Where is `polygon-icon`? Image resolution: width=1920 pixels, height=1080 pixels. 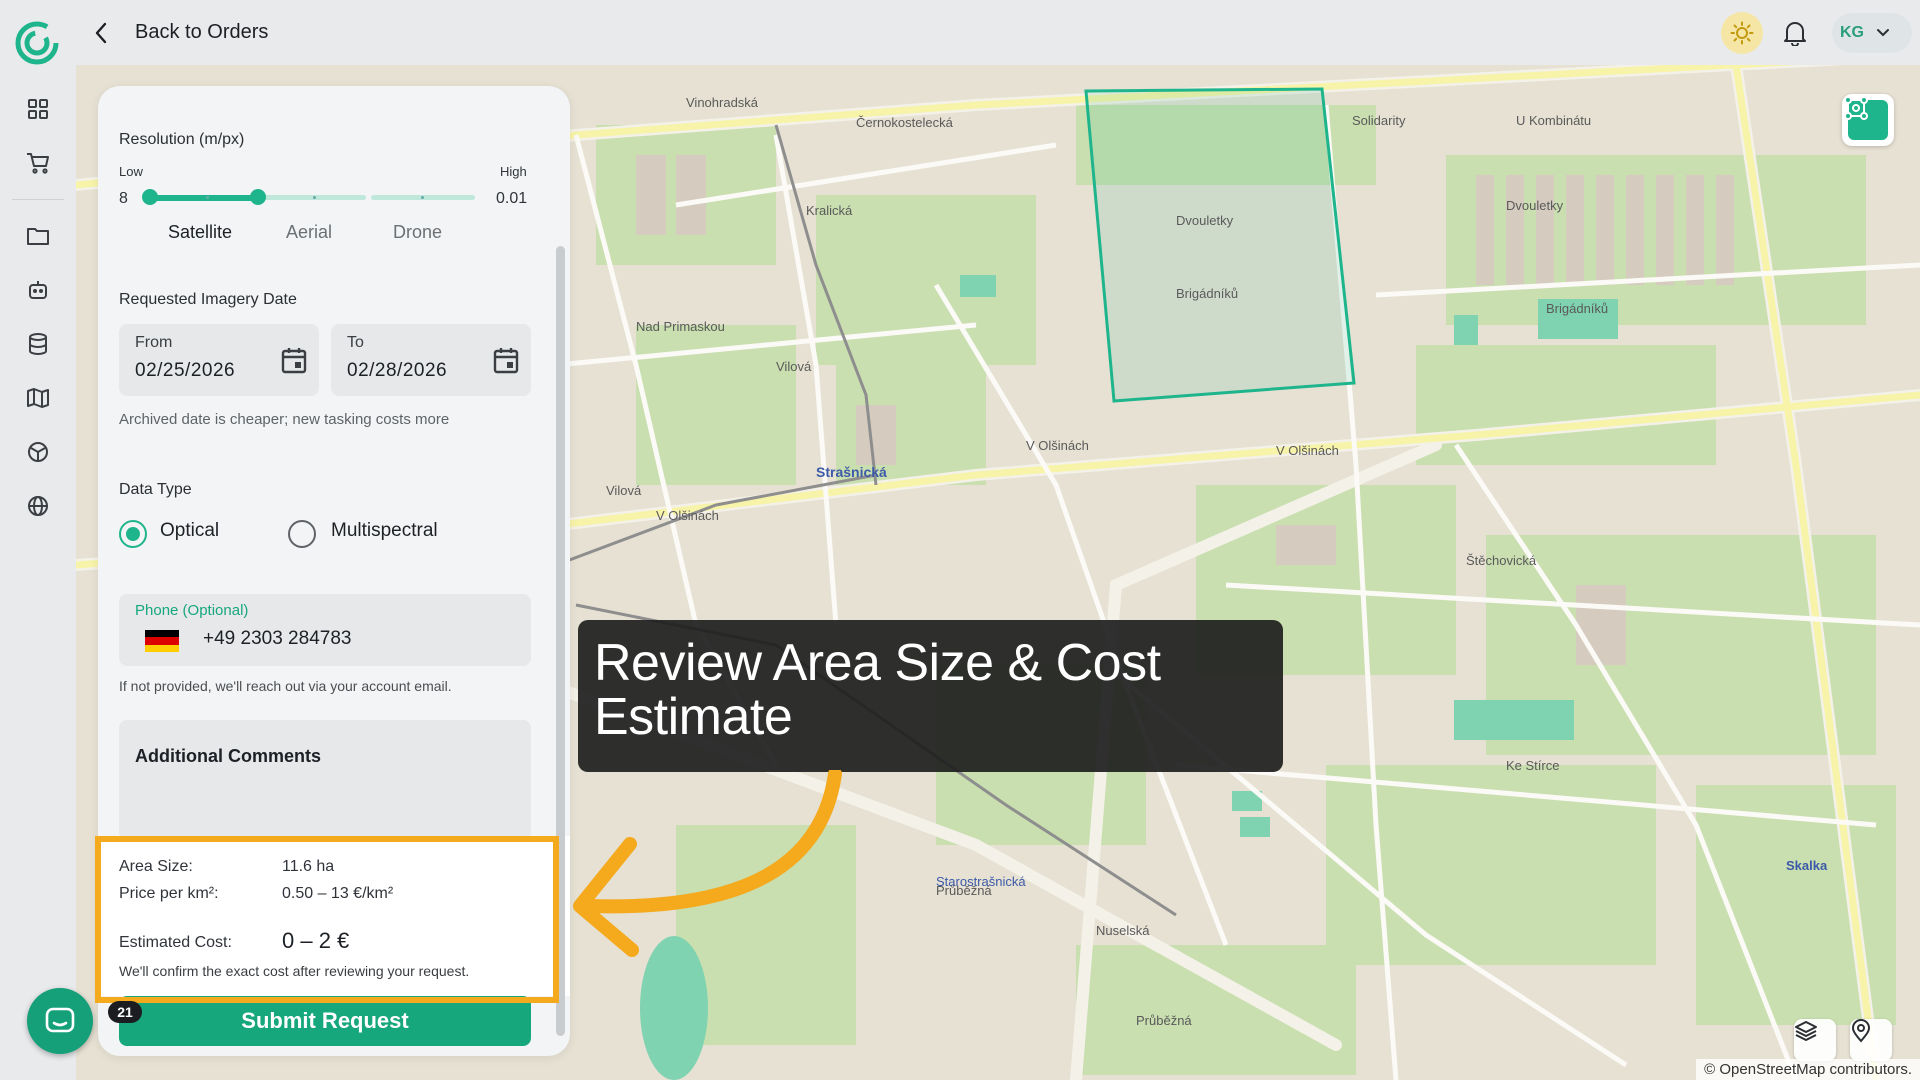
polygon-icon is located at coordinates (1856, 108).